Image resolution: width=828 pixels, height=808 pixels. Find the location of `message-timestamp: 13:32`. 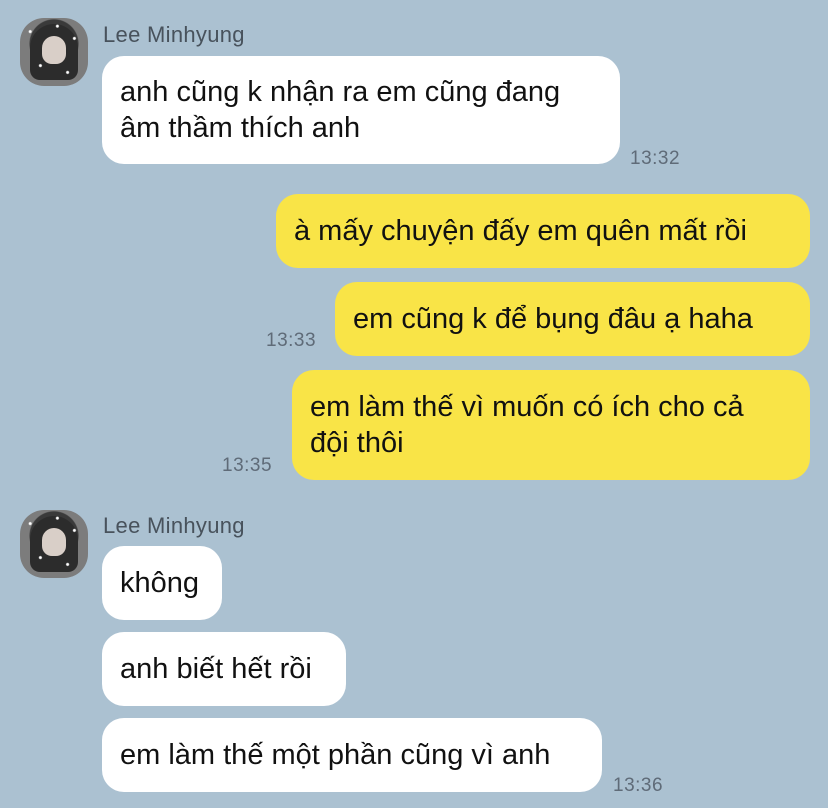

message-timestamp: 13:32 is located at coordinates (655, 158).